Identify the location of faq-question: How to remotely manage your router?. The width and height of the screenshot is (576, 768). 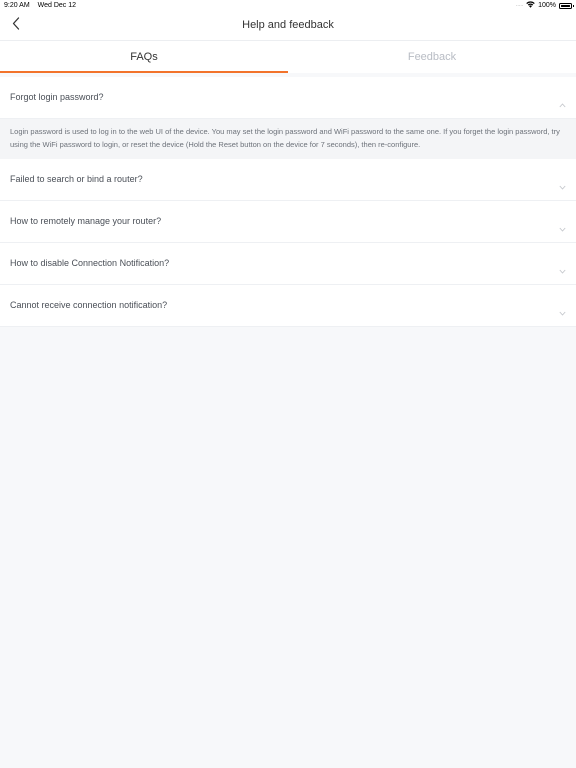
(86, 221).